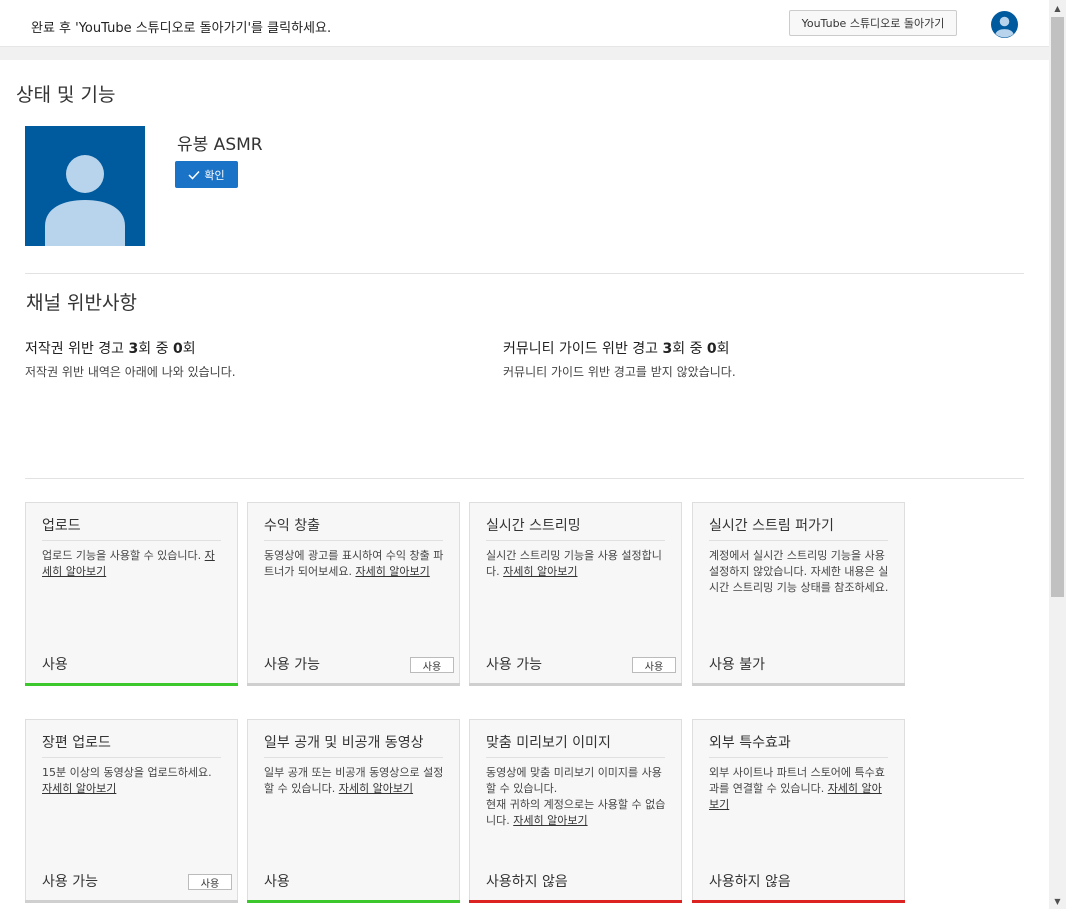 This screenshot has width=1066, height=909. What do you see at coordinates (354, 563) in the screenshot?
I see `feature-description: 동영상에 광고를 표시하여 수익 창출 파트너가 되어보세요. 자세히 알아보기` at bounding box center [354, 563].